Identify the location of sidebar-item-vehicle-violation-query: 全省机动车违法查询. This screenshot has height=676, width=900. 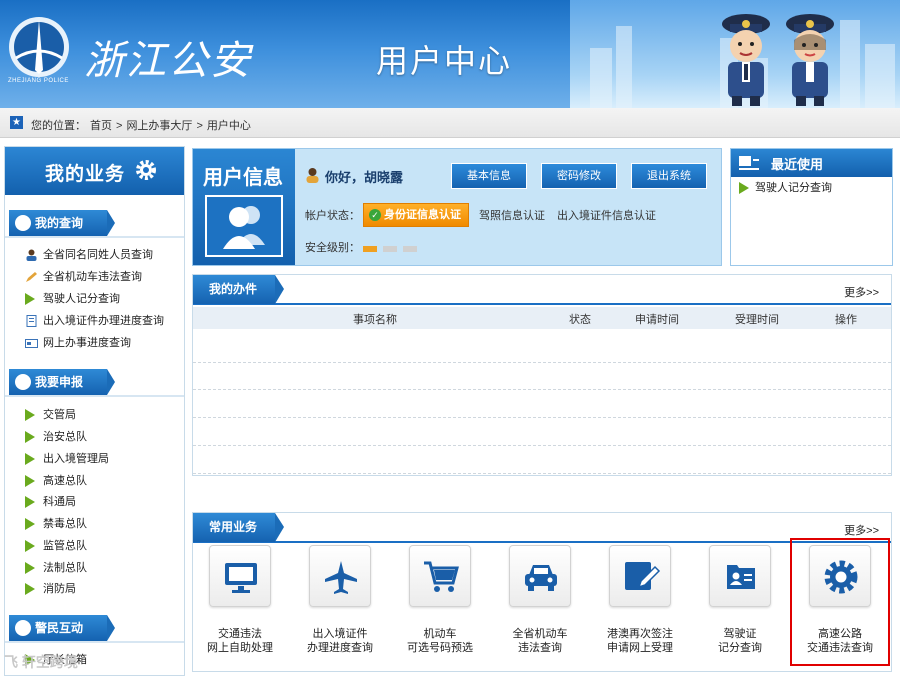
(83, 277).